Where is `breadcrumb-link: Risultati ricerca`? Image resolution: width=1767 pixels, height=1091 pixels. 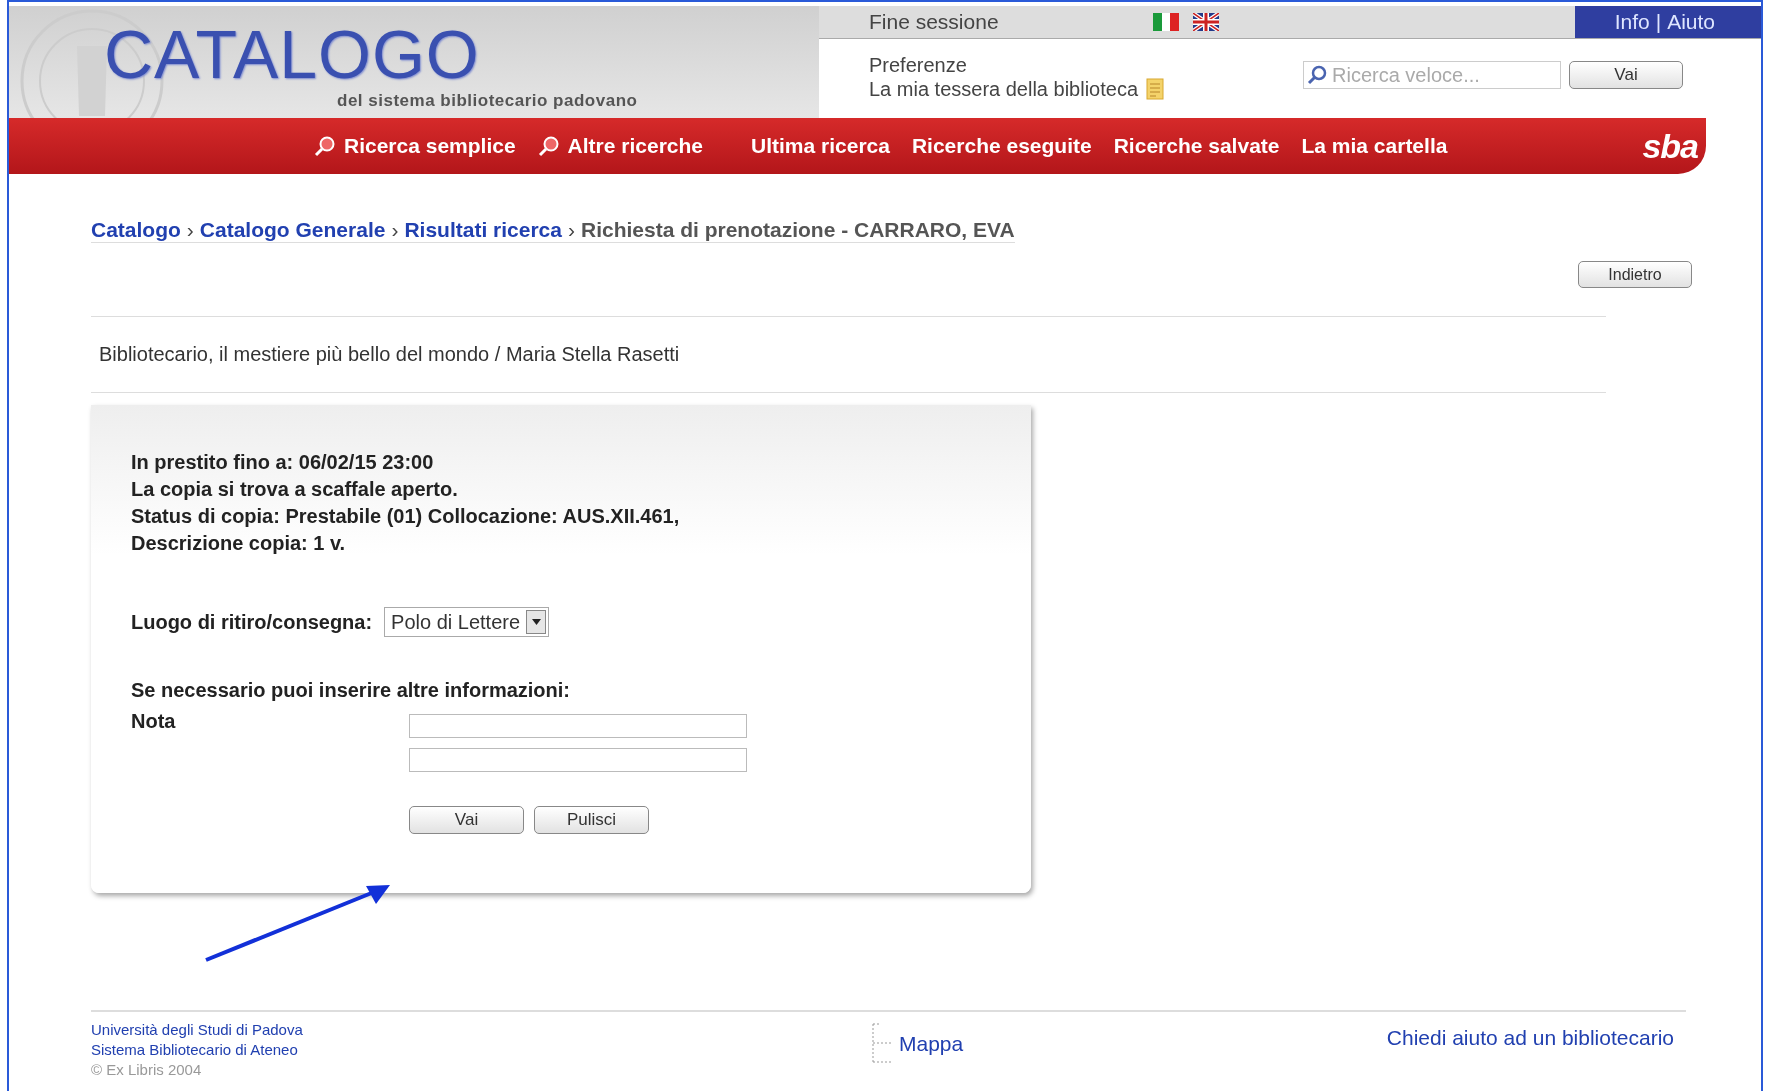 breadcrumb-link: Risultati ricerca is located at coordinates (483, 230).